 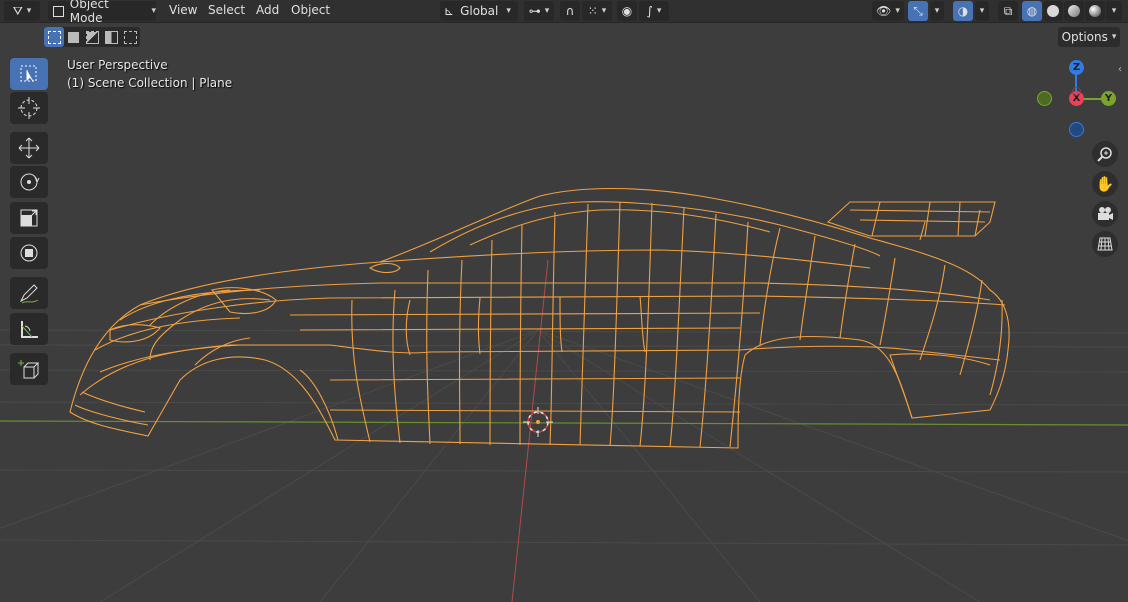 I want to click on gizmo-y-axis: Y, so click(x=1108, y=98).